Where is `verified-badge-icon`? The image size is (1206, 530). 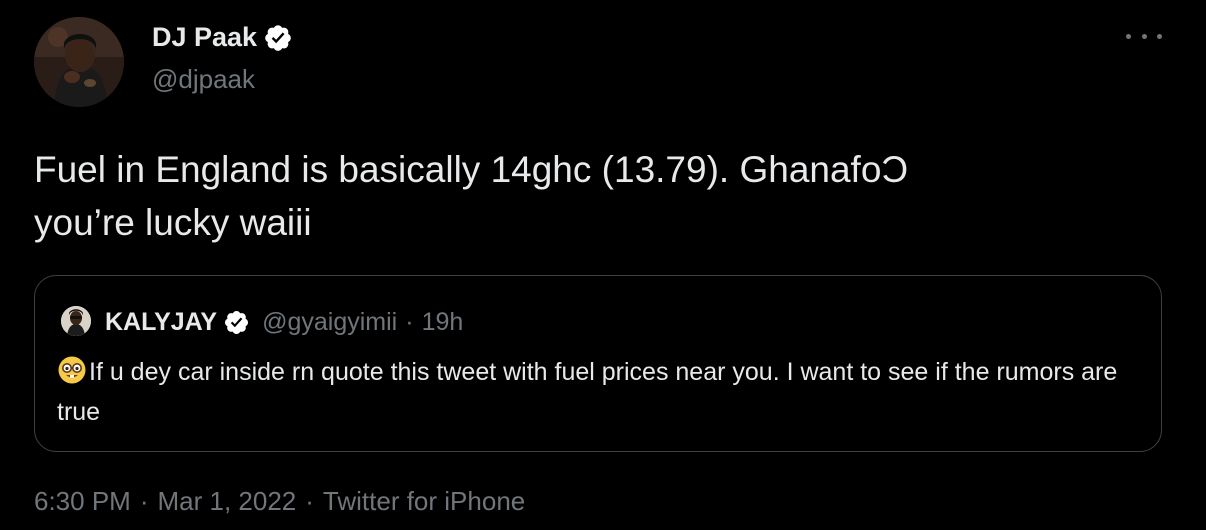 verified-badge-icon is located at coordinates (278, 38).